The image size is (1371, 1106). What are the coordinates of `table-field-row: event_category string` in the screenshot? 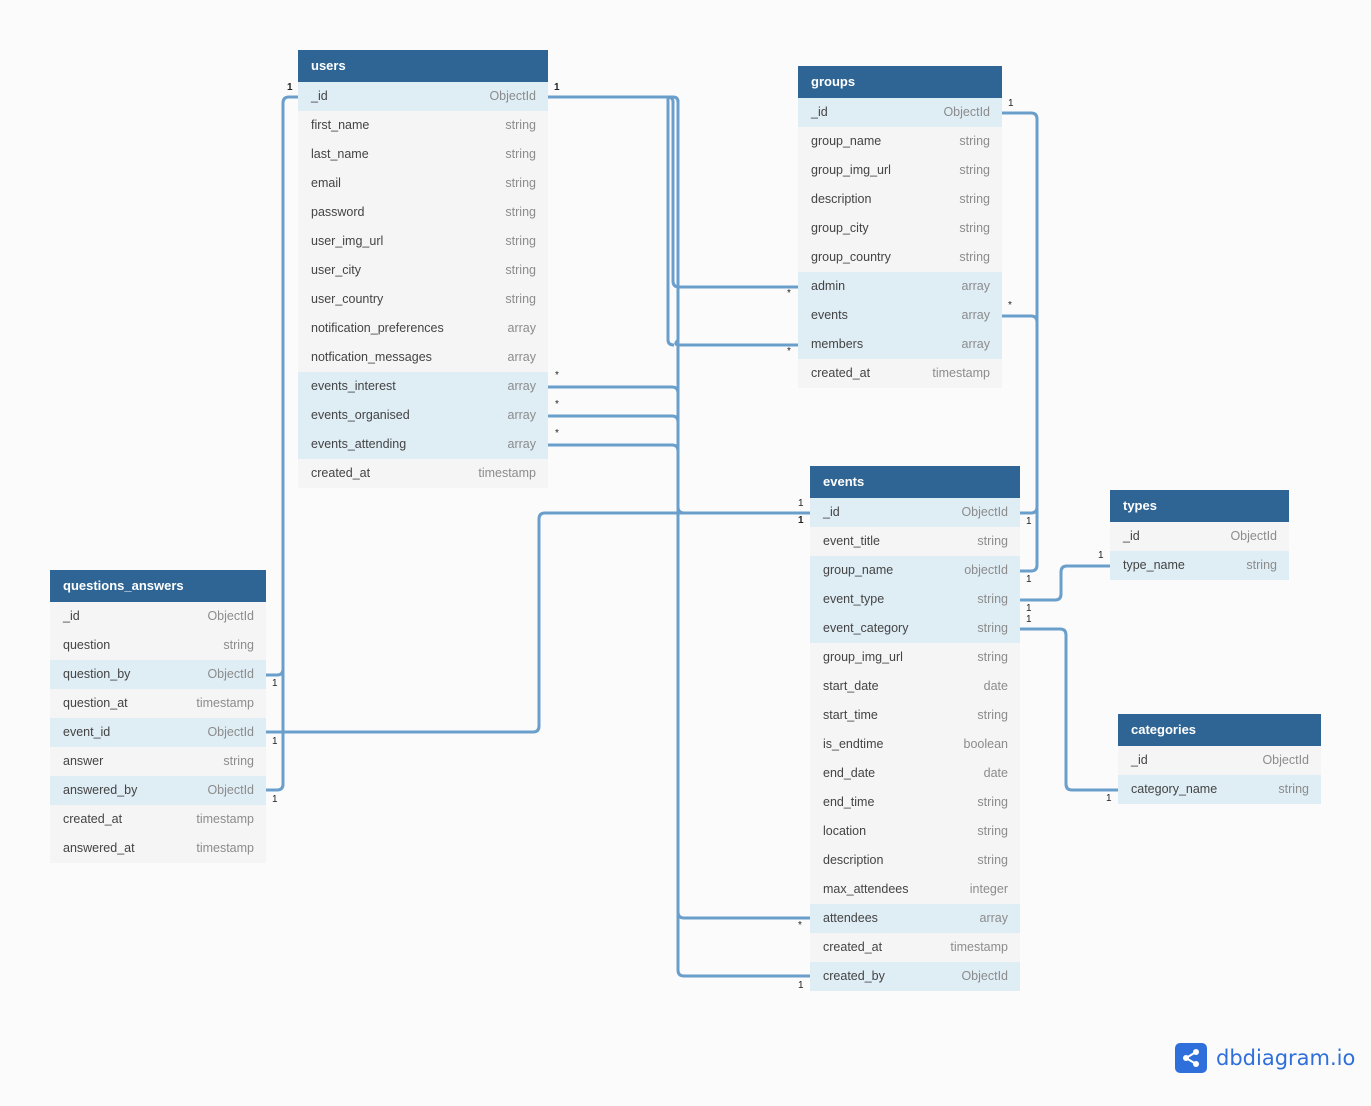 It's located at (915, 628).